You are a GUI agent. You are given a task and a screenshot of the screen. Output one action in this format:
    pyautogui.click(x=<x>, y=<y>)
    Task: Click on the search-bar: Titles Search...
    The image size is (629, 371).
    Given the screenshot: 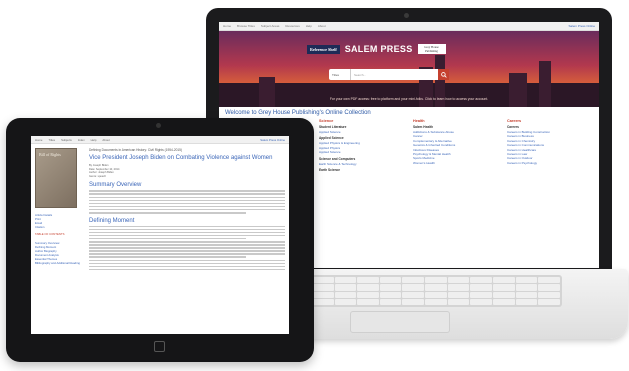 What is the action you would take?
    pyautogui.click(x=389, y=74)
    